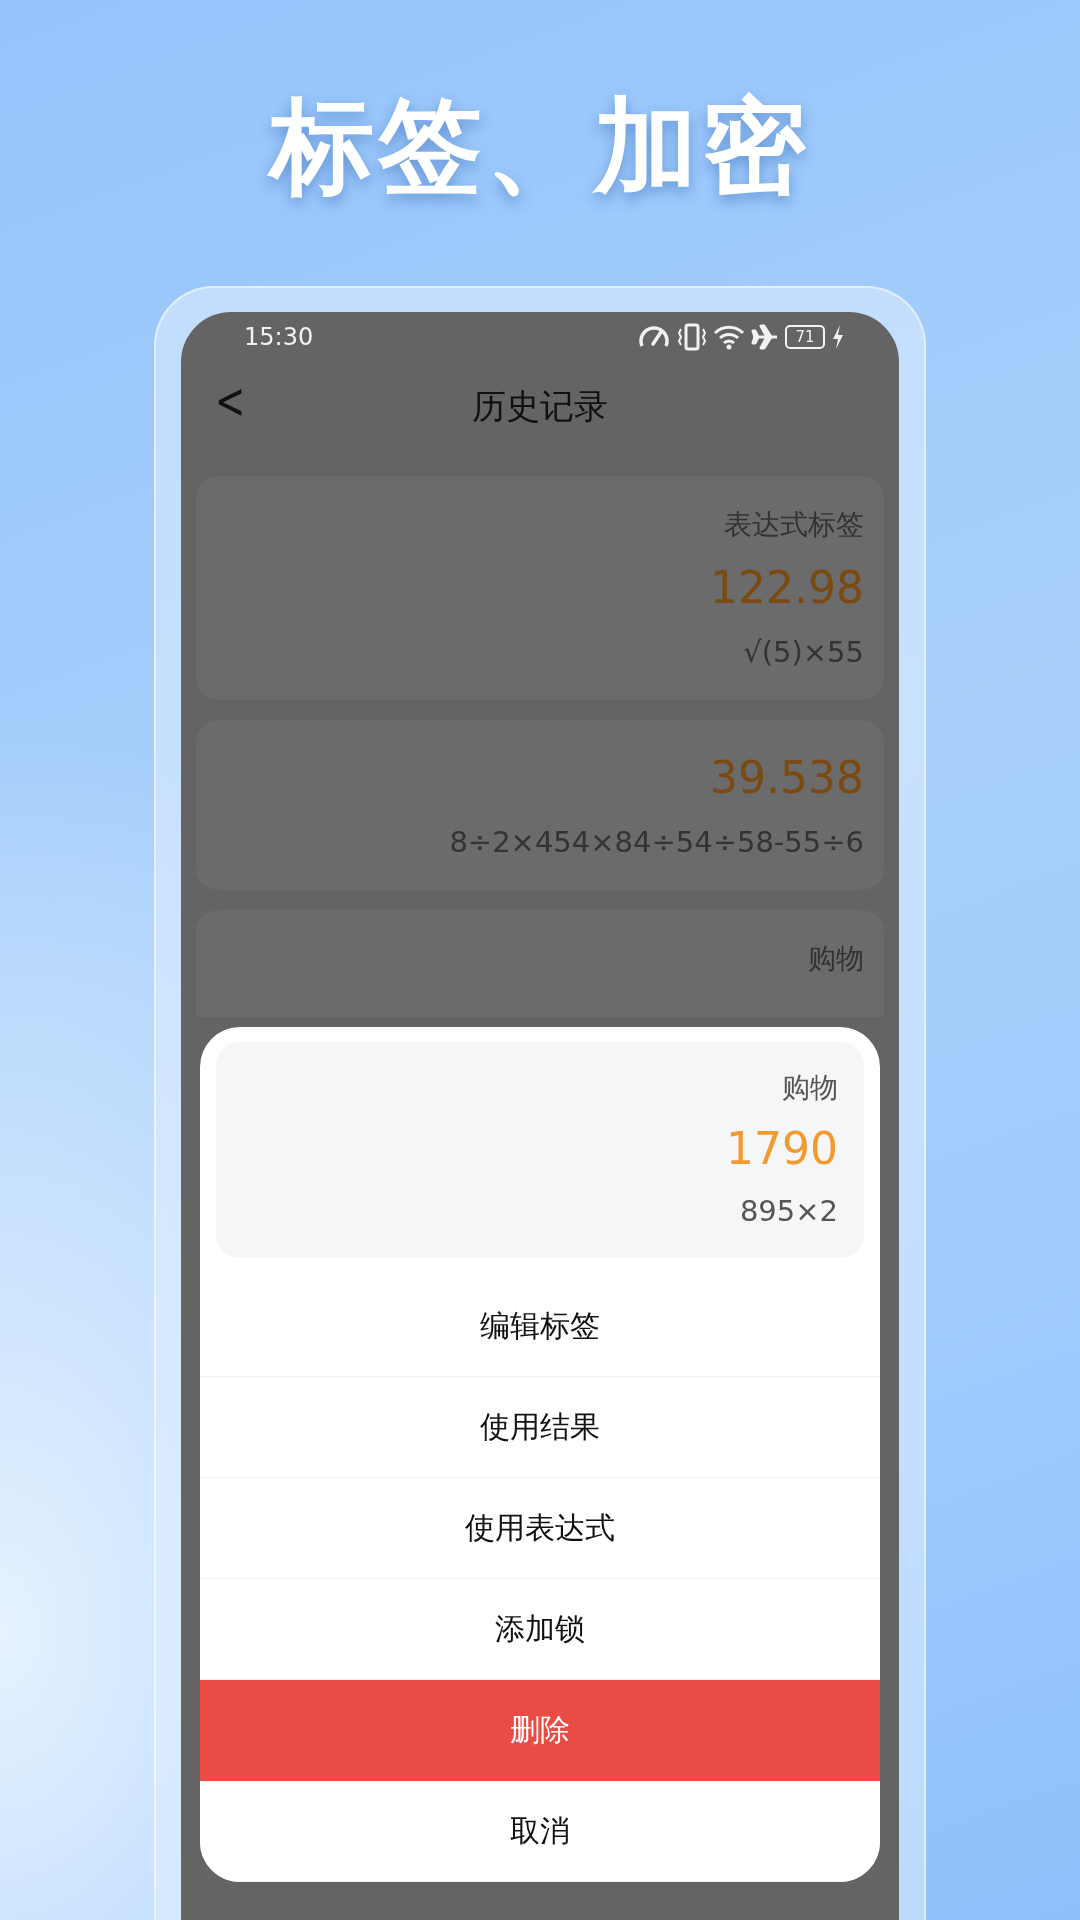 The width and height of the screenshot is (1080, 1920). What do you see at coordinates (692, 337) in the screenshot?
I see `vibrate-icon` at bounding box center [692, 337].